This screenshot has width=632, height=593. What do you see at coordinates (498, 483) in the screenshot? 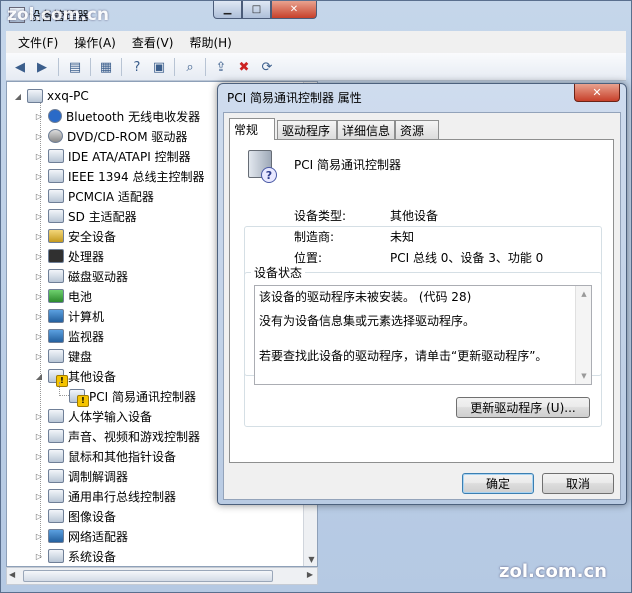
I see `ok-button: 确定` at bounding box center [498, 483].